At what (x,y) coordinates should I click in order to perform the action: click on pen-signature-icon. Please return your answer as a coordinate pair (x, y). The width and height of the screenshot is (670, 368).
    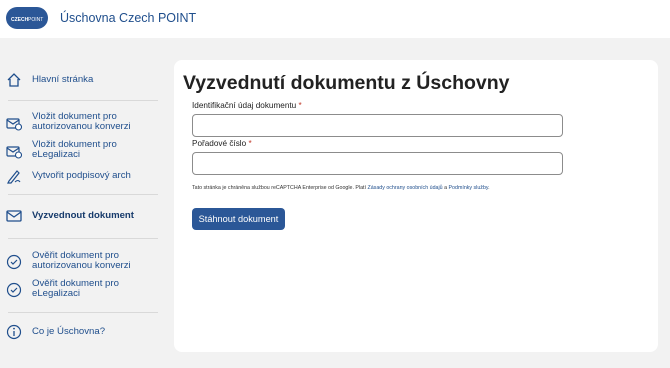
    Looking at the image, I should click on (14, 177).